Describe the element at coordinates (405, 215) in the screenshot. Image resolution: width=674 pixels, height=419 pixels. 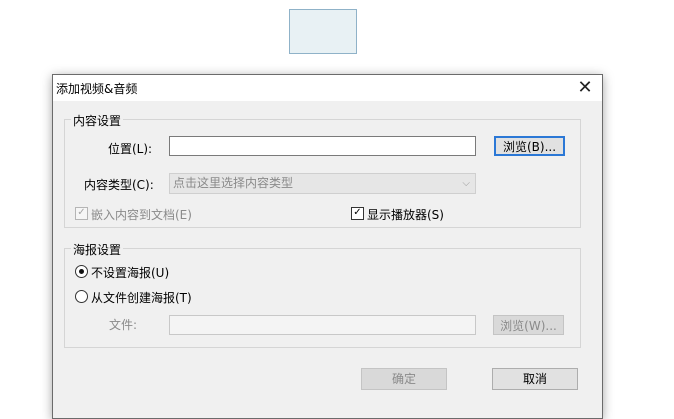
I see `show-player-label: 显示播放器(S)` at that location.